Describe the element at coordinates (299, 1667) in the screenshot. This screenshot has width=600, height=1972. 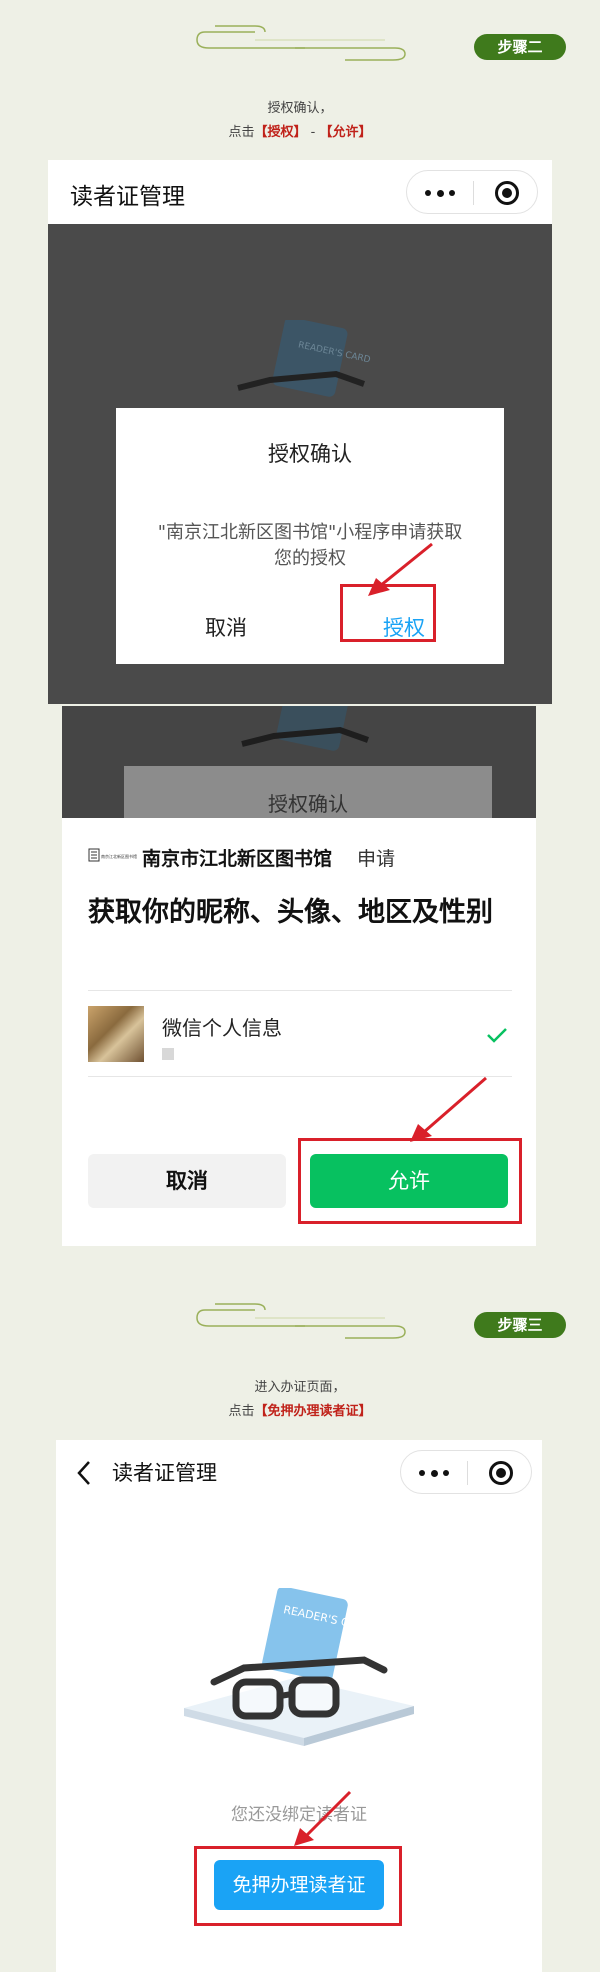
I see `reader-card-illustration: READER'S CARD` at that location.